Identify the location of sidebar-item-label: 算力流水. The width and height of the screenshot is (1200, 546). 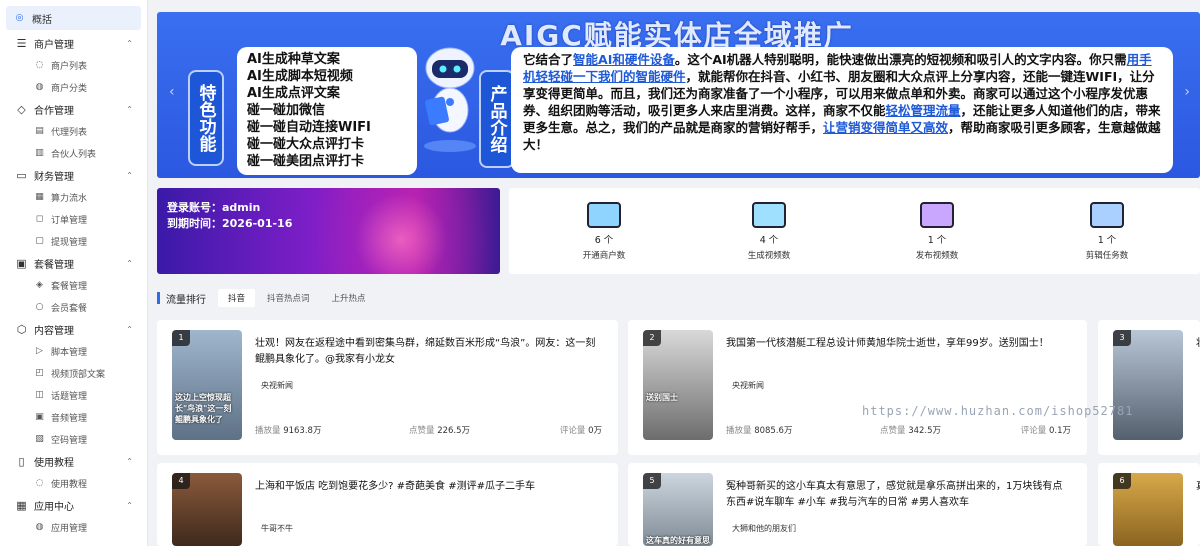
(69, 198).